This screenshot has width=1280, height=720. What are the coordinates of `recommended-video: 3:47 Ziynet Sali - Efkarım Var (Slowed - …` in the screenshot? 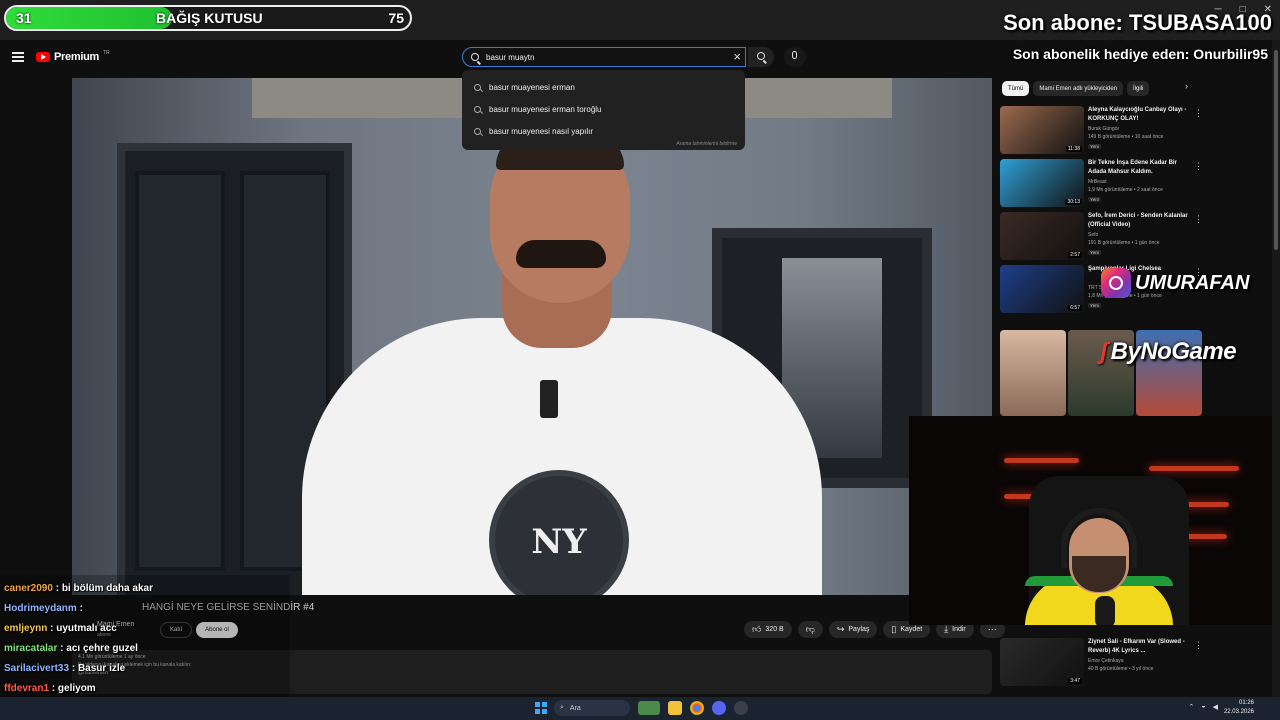 It's located at (1102, 662).